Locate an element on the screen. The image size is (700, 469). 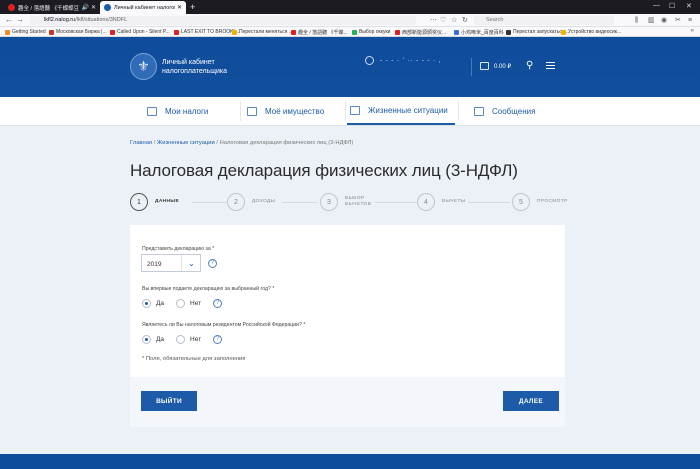
youtube-icon is located at coordinates (11, 7).